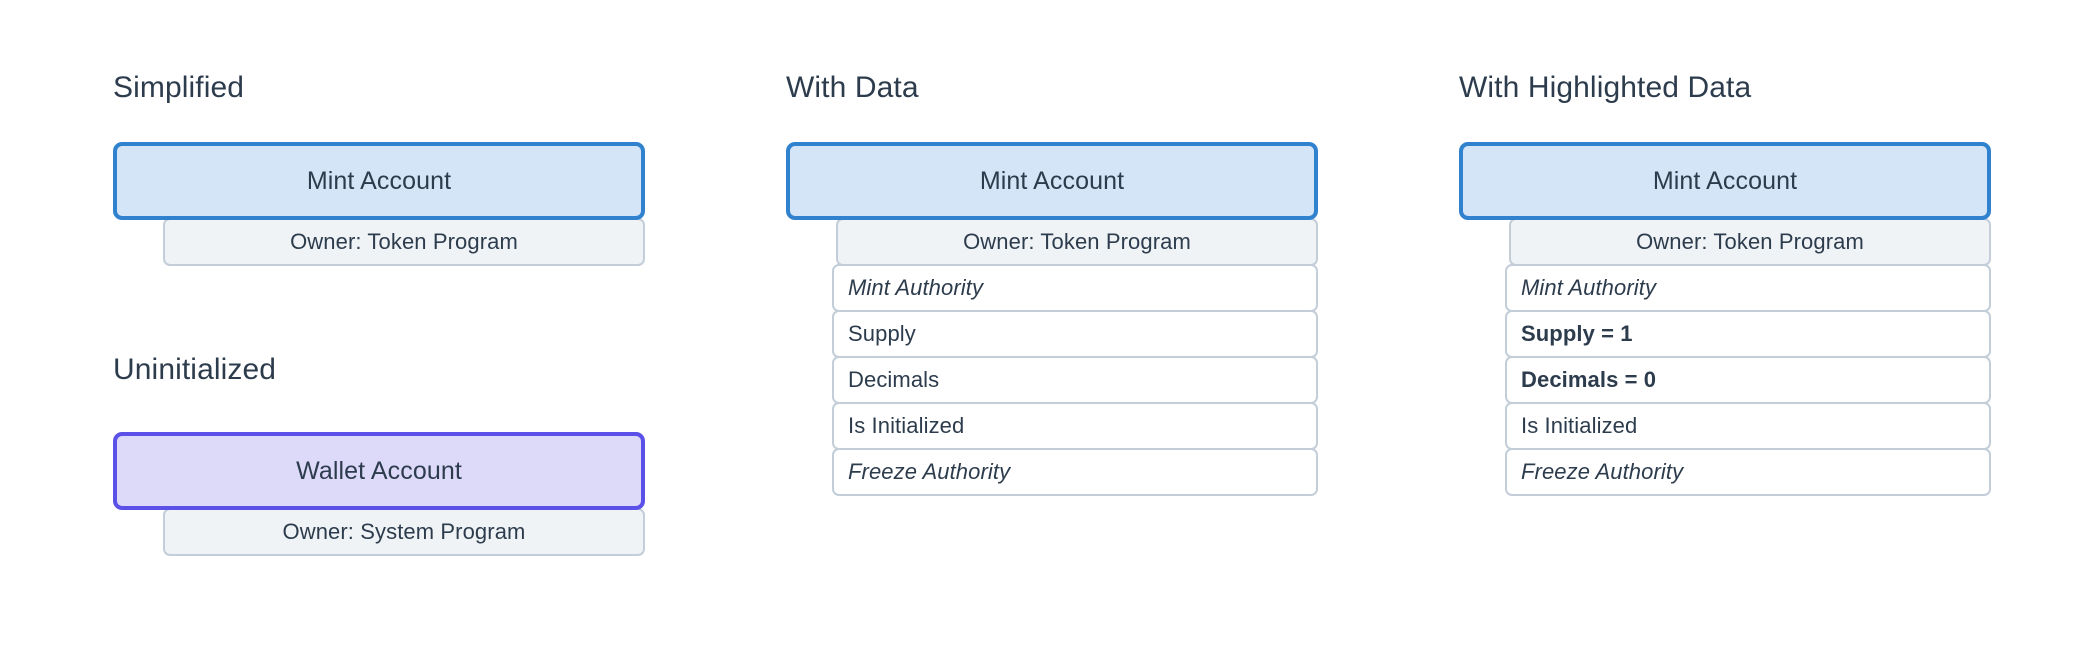 Image resolution: width=2100 pixels, height=648 pixels. What do you see at coordinates (1725, 181) in the screenshot?
I see `mint-account-header-highlighted: Mint Account` at bounding box center [1725, 181].